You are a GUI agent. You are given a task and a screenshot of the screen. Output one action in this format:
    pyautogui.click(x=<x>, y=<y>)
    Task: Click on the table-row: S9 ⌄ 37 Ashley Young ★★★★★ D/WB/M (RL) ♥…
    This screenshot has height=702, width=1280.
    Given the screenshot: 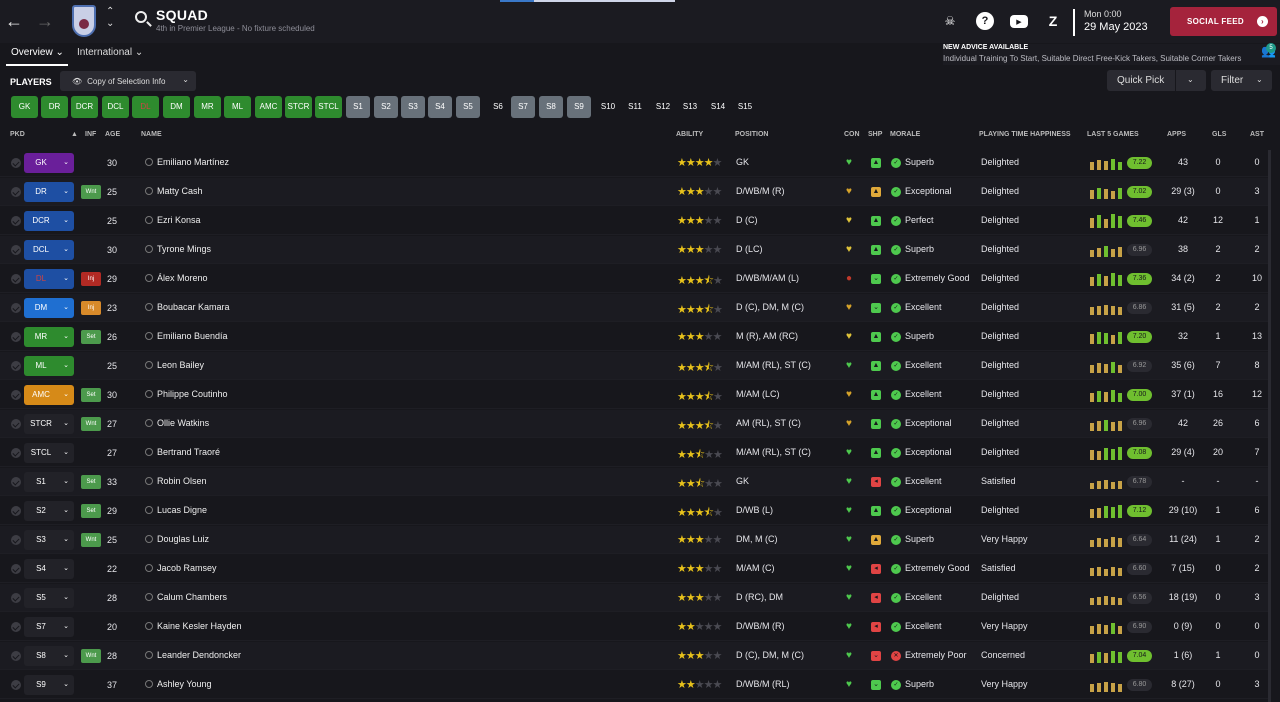 What is the action you would take?
    pyautogui.click(x=634, y=685)
    